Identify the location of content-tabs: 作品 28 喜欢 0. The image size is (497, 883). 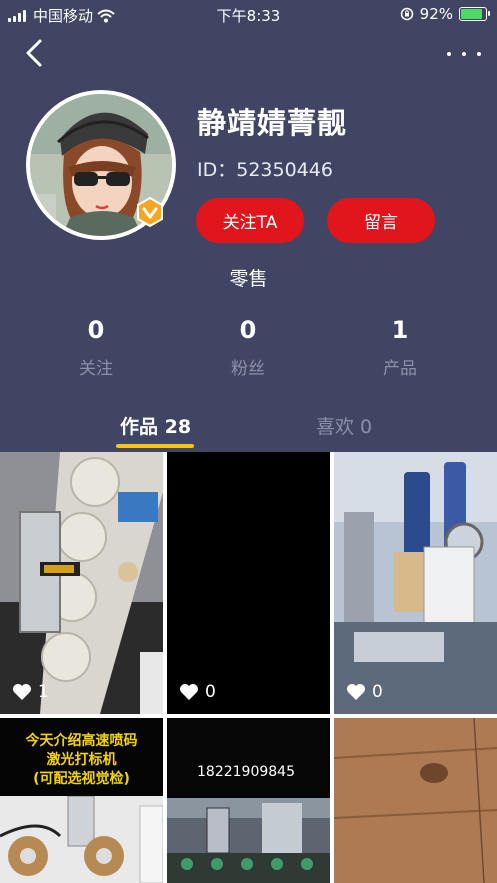
(248, 429).